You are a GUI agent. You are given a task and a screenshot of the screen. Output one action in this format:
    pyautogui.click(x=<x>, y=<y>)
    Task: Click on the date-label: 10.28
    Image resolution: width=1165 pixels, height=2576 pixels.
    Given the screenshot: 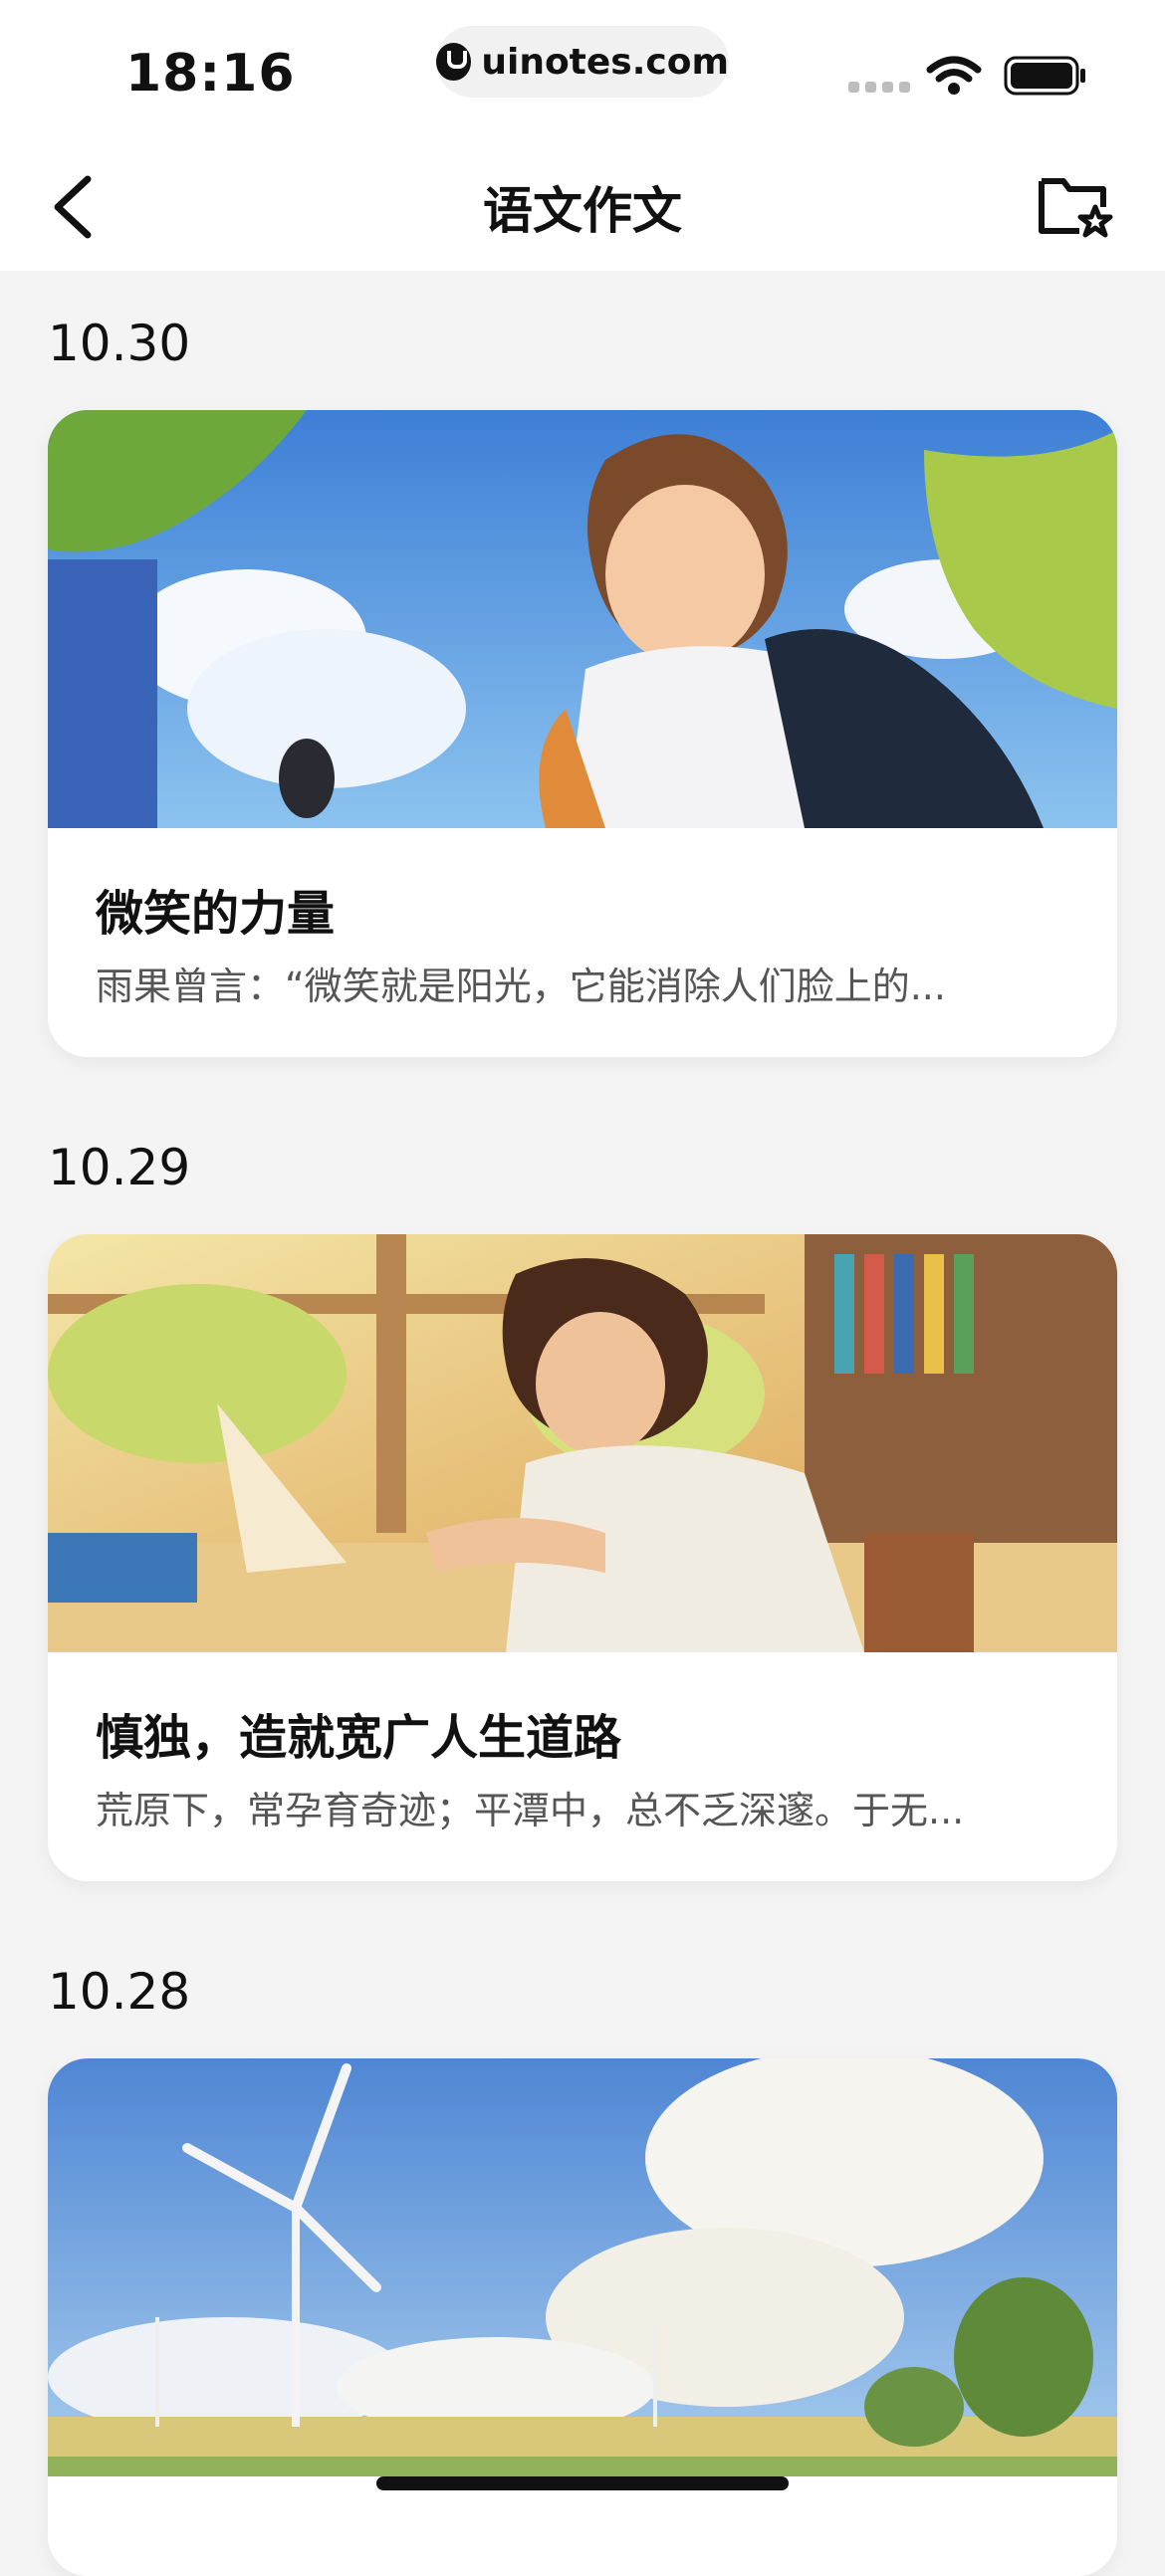 What is the action you would take?
    pyautogui.click(x=120, y=1992)
    